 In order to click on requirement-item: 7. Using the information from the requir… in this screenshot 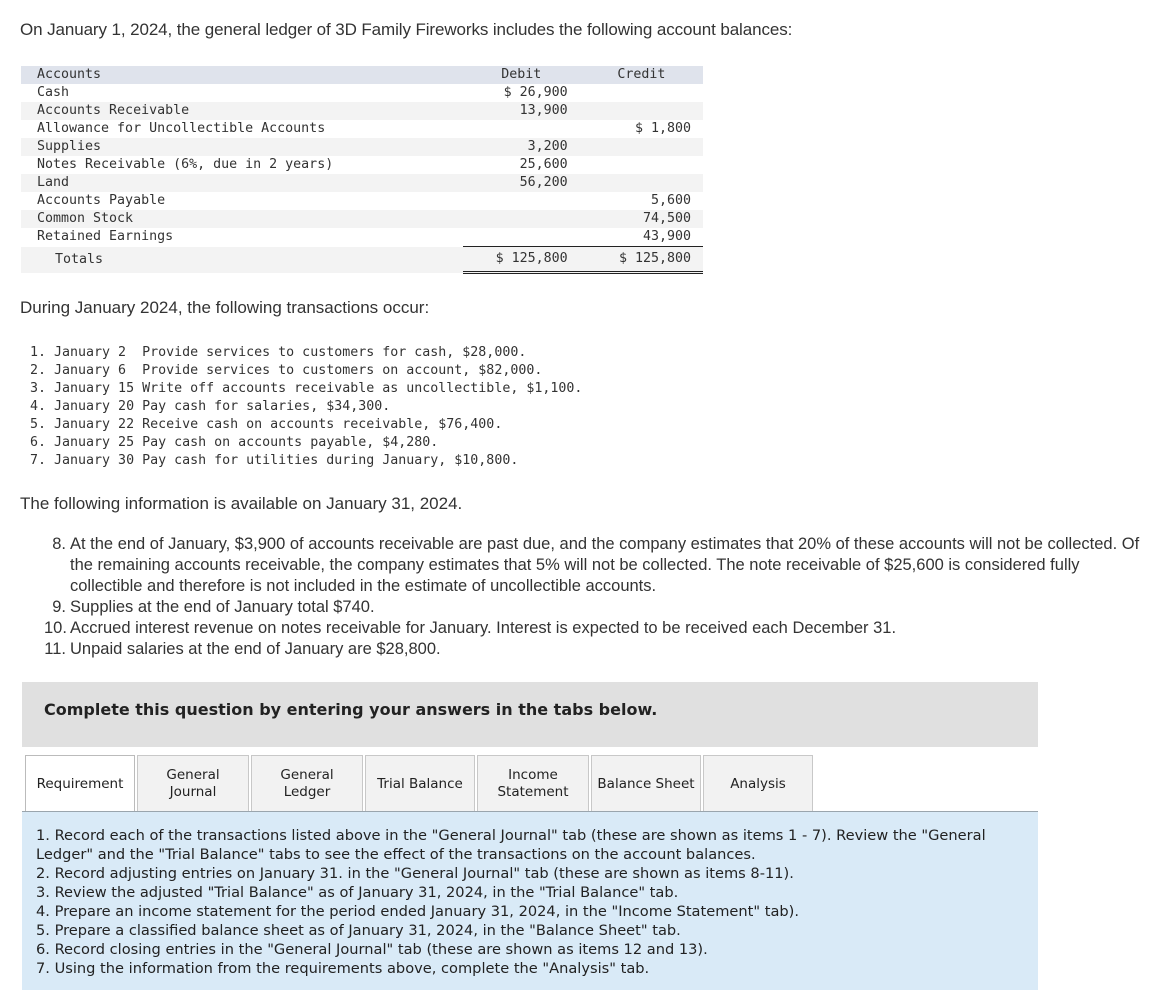, I will do `click(343, 968)`.